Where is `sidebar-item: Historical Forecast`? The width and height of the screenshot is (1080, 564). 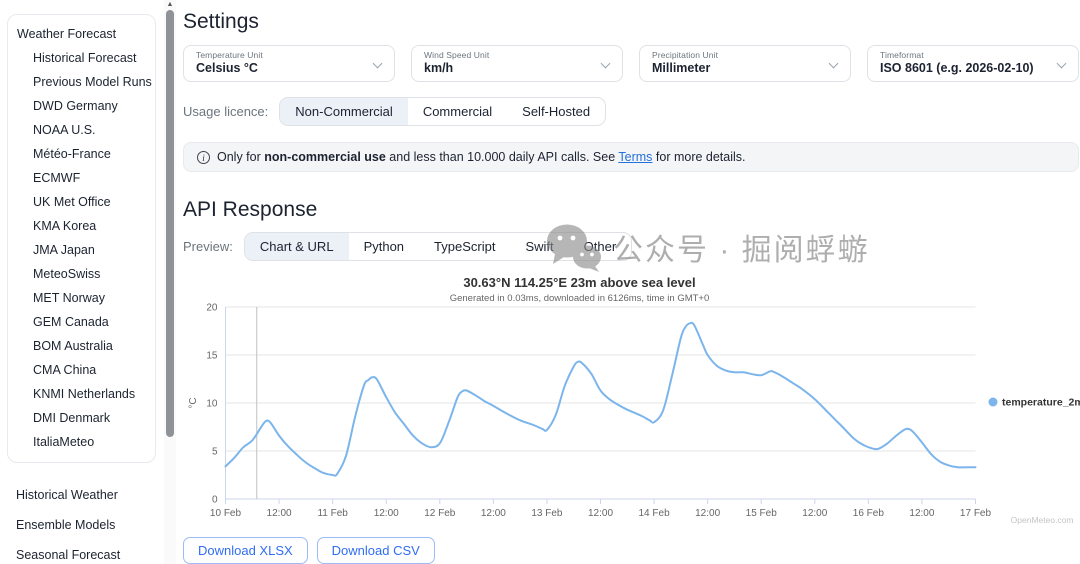
sidebar-item: Historical Forecast is located at coordinates (81, 58).